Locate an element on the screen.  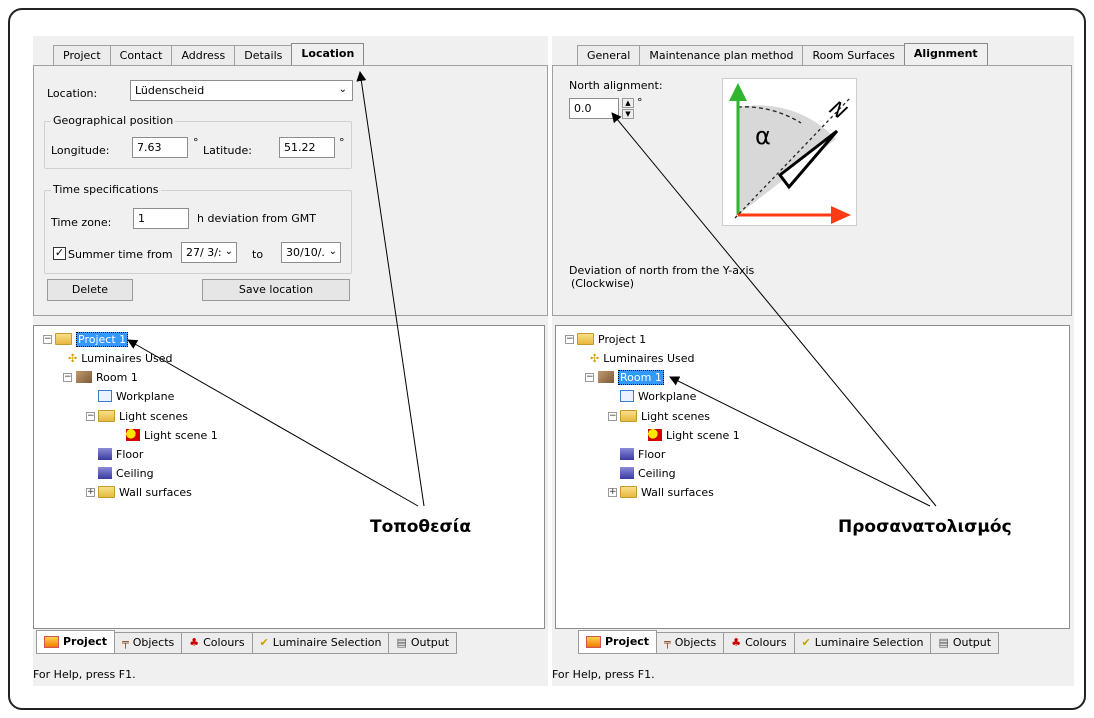
project-icon is located at coordinates (593, 642).